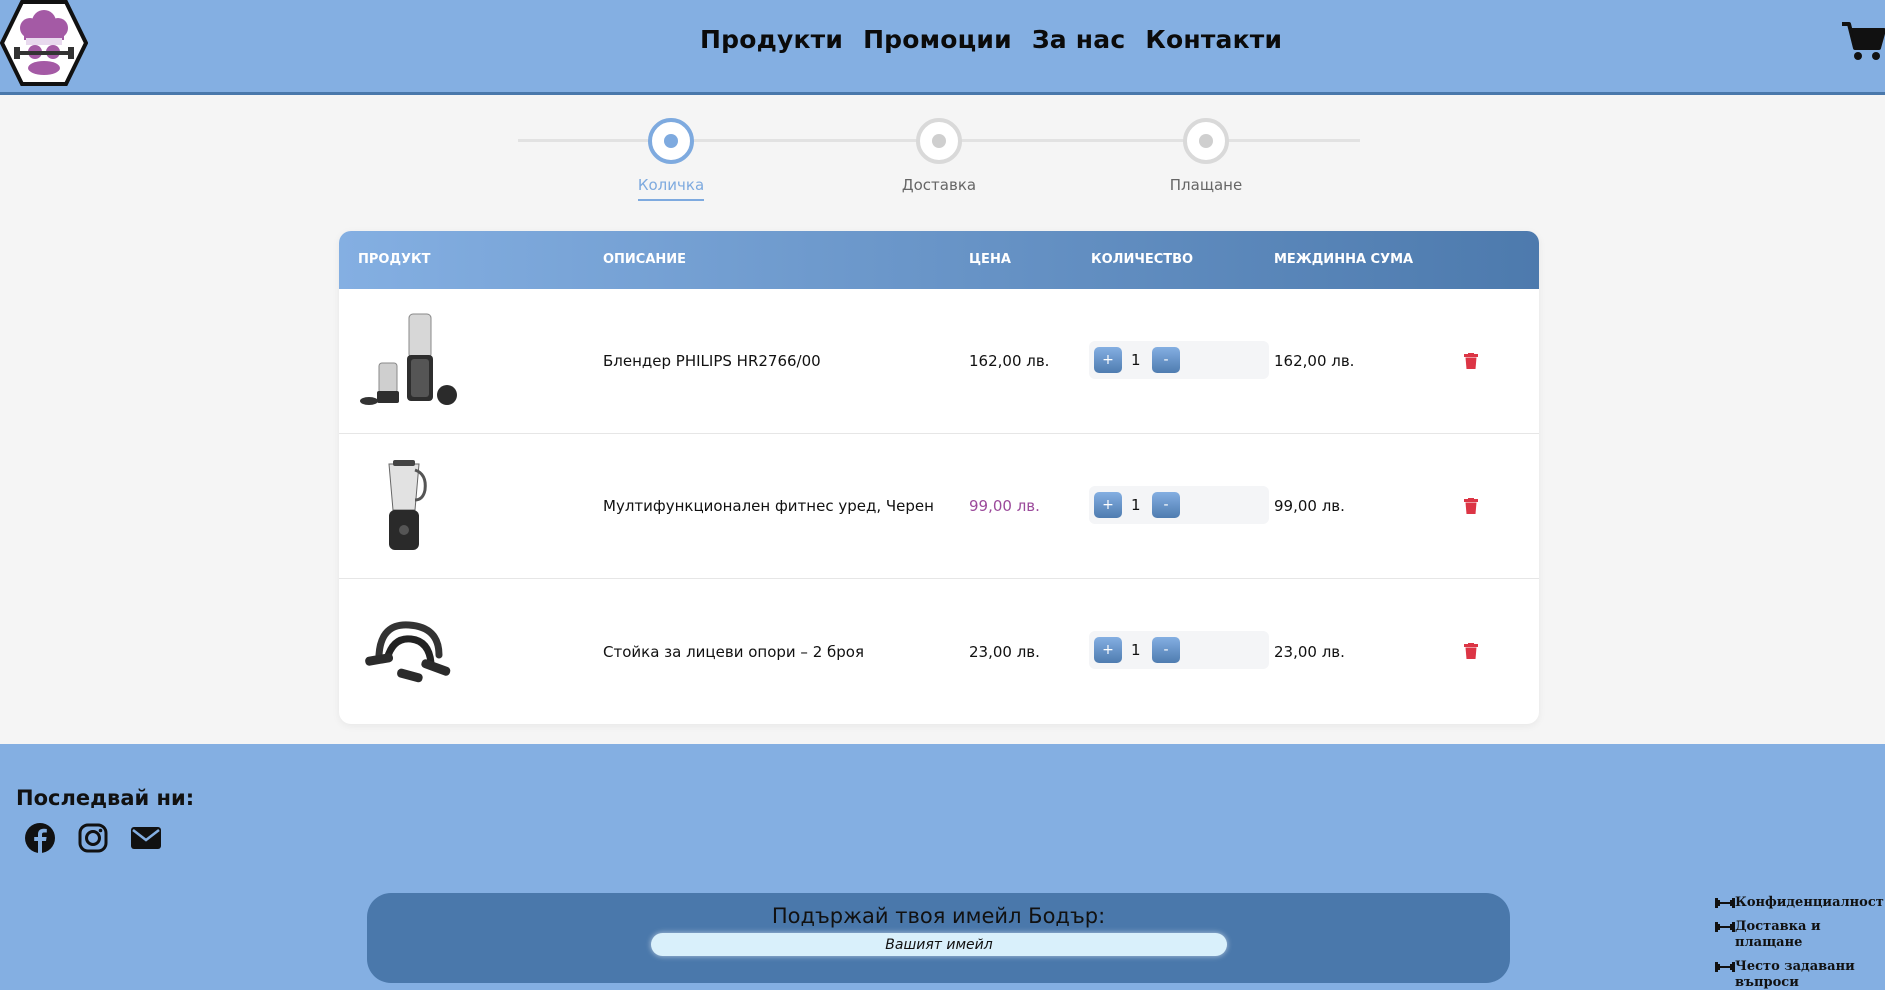  What do you see at coordinates (394, 259) in the screenshot?
I see `header-product: ПРОДУКТ` at bounding box center [394, 259].